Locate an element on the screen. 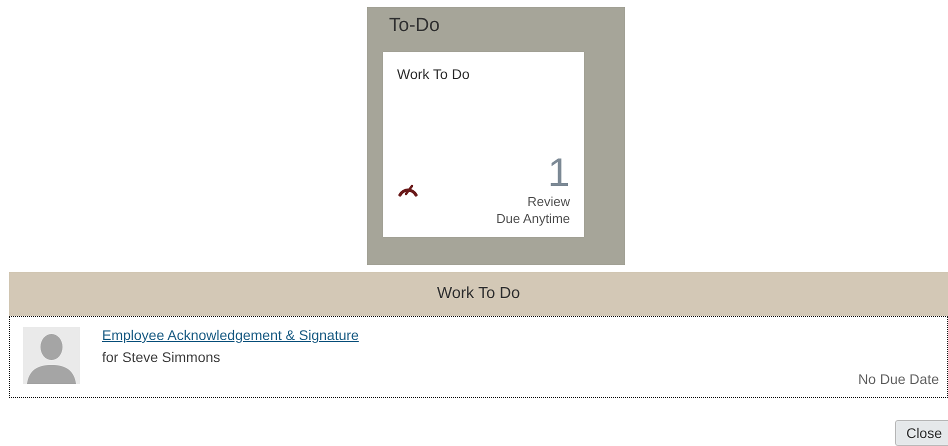 Image resolution: width=948 pixels, height=446 pixels. tile-count: 1 is located at coordinates (559, 173).